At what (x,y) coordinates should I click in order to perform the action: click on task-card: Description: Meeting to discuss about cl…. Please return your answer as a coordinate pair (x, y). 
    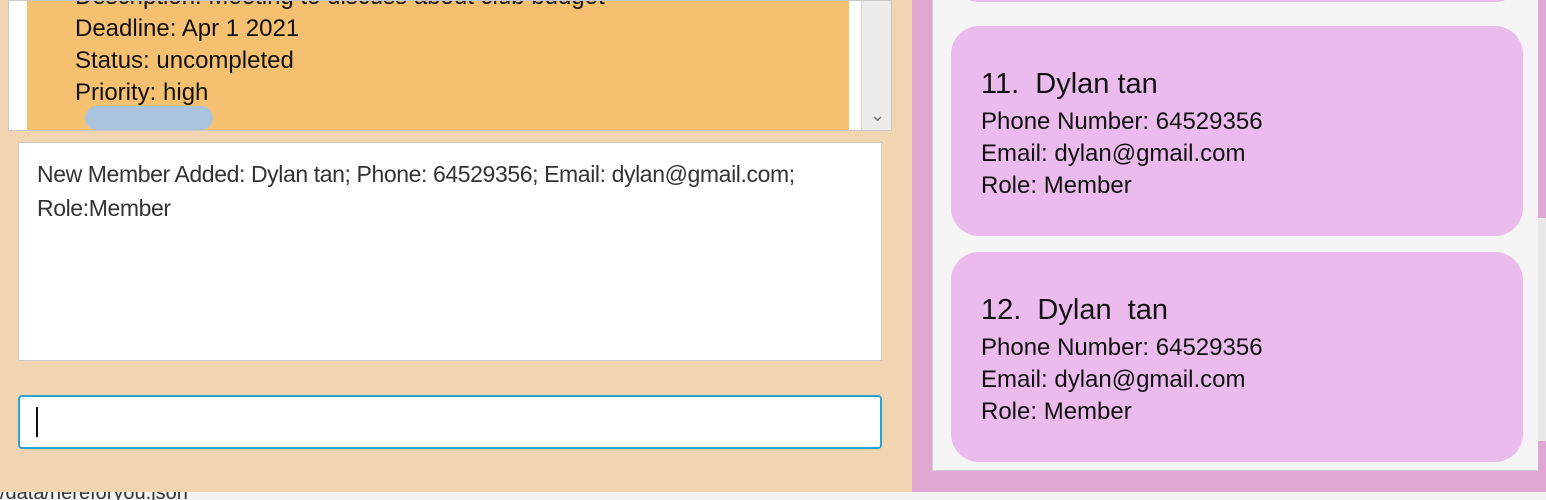
    Looking at the image, I should click on (438, 65).